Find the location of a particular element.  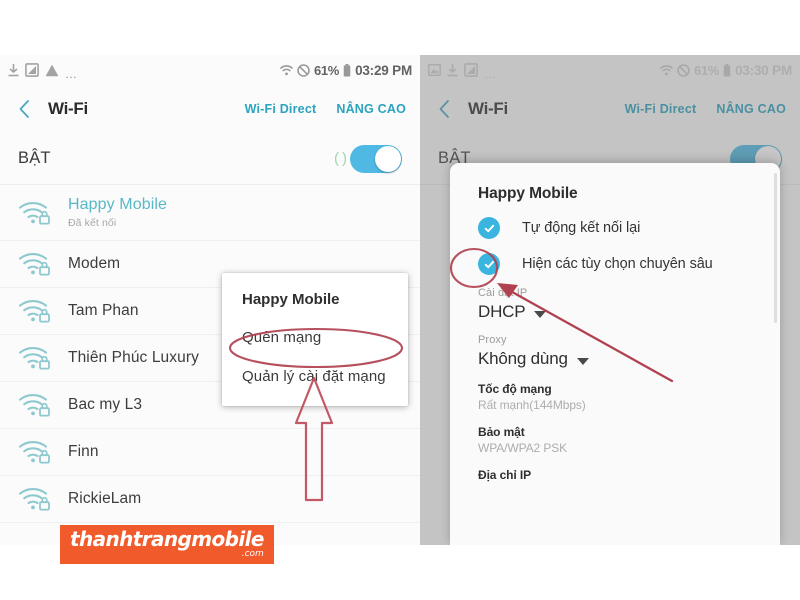

battery-icon is located at coordinates (347, 70).